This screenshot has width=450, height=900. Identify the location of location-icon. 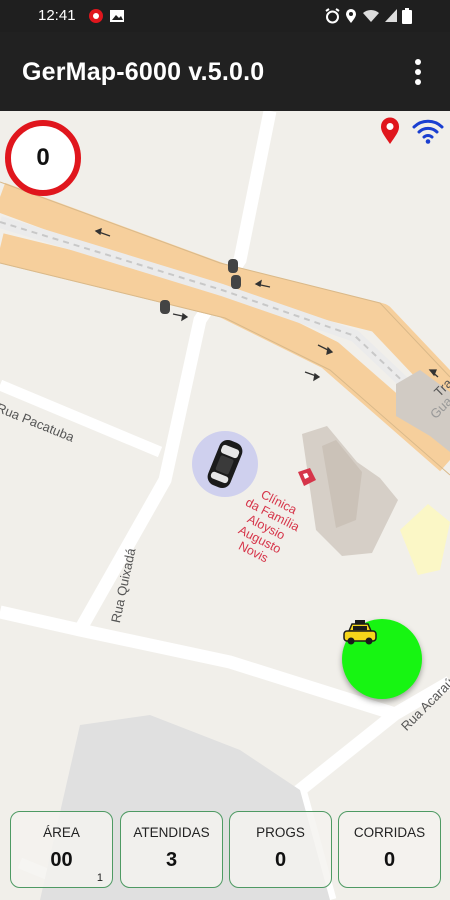
(351, 16).